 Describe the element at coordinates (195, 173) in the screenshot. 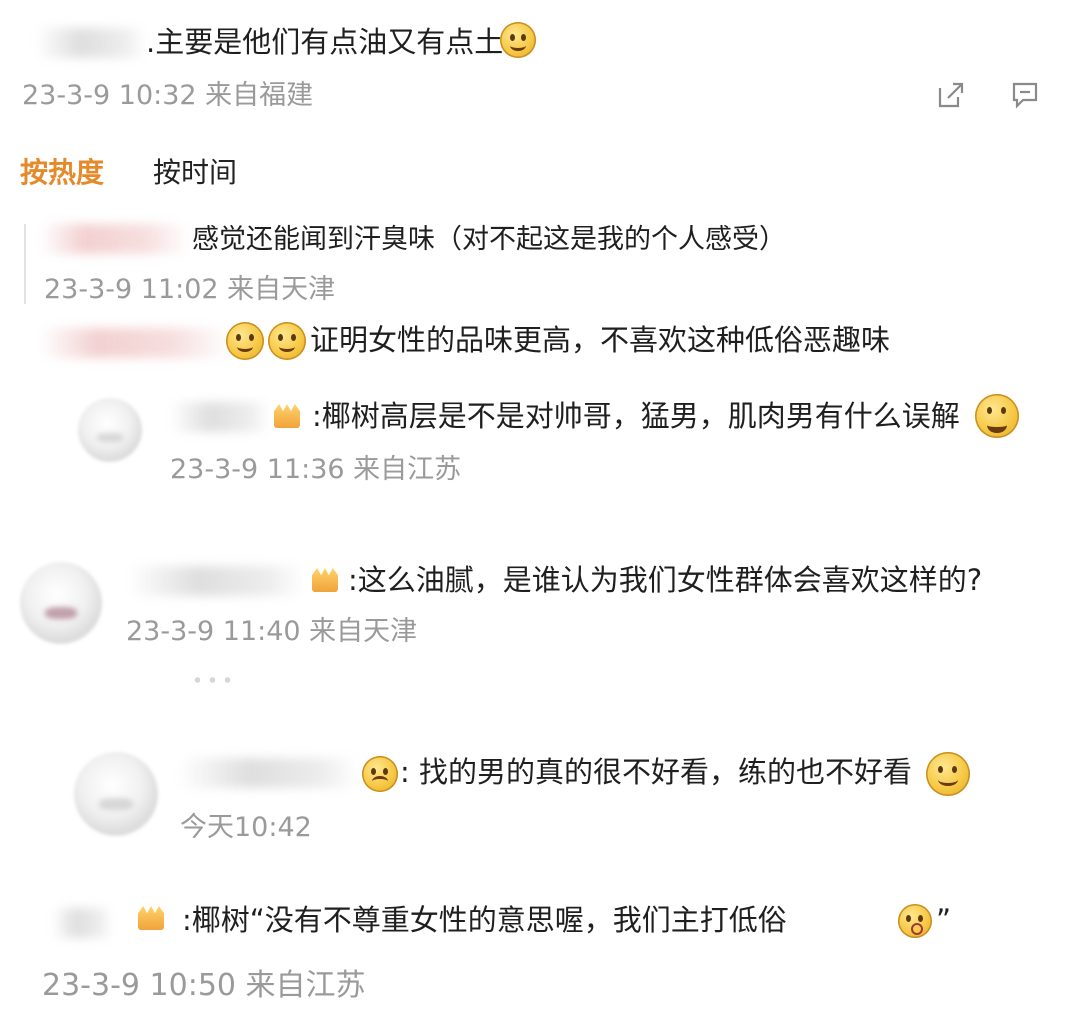

I see `tab-sort-by-time: 按时间` at that location.